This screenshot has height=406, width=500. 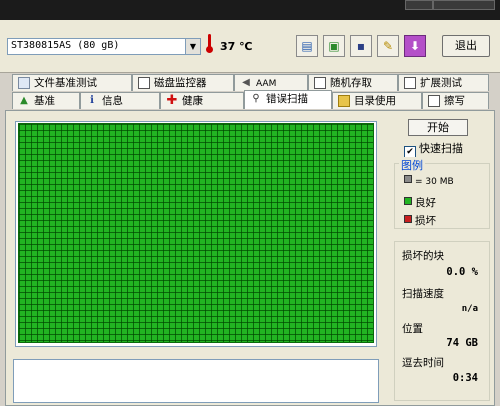 I want to click on drive-select-value: ST380815AS (80 gB), so click(x=65, y=45).